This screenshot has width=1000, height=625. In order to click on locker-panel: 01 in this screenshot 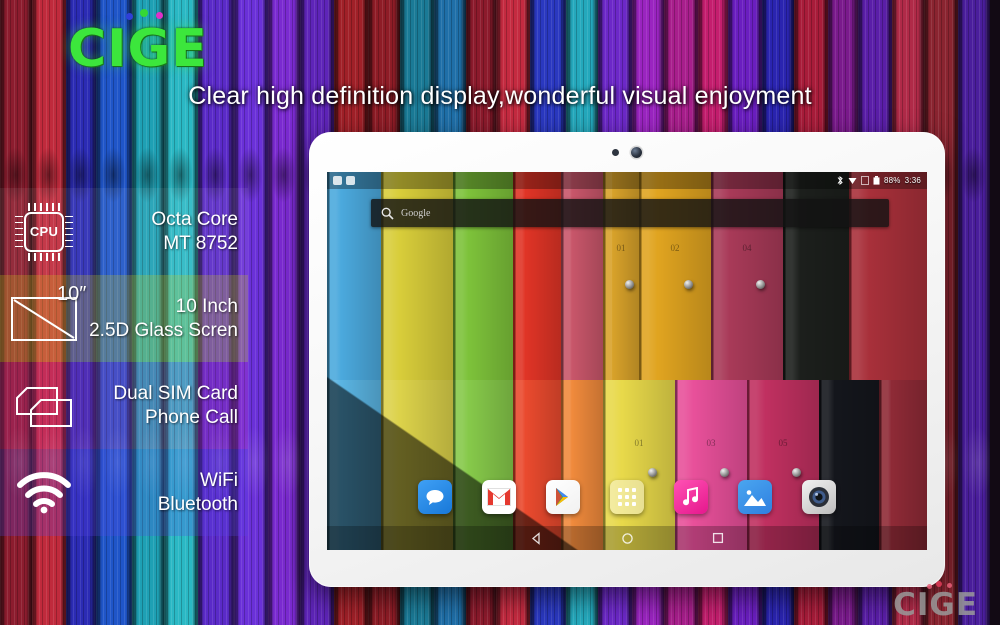, I will do `click(639, 464)`.